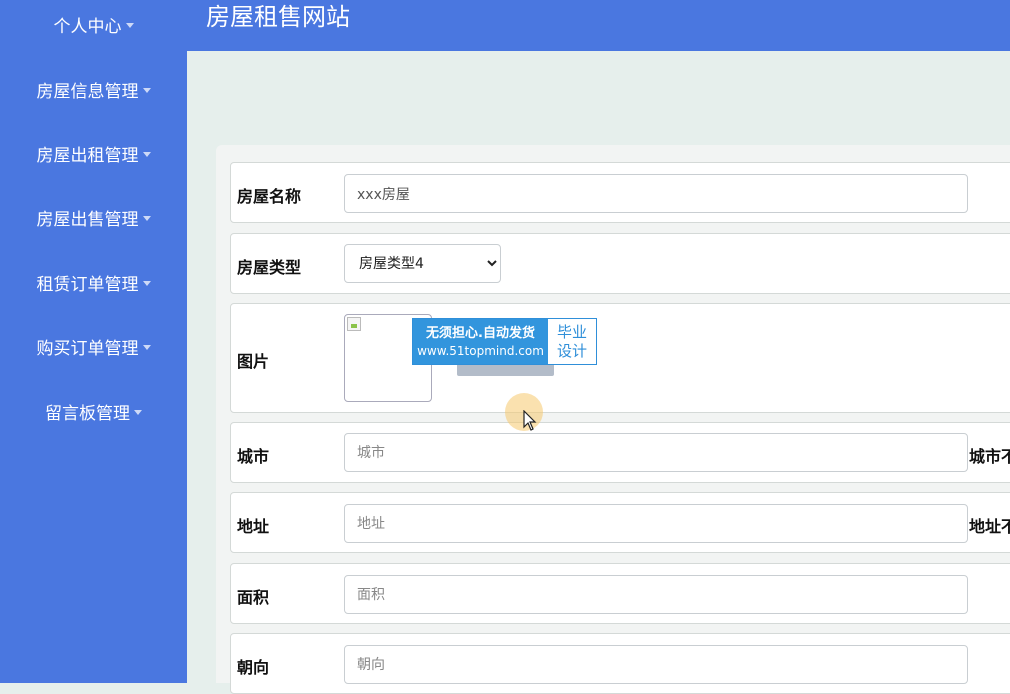  Describe the element at coordinates (87, 92) in the screenshot. I see `sidebar-item-label: 房屋信息管理` at that location.